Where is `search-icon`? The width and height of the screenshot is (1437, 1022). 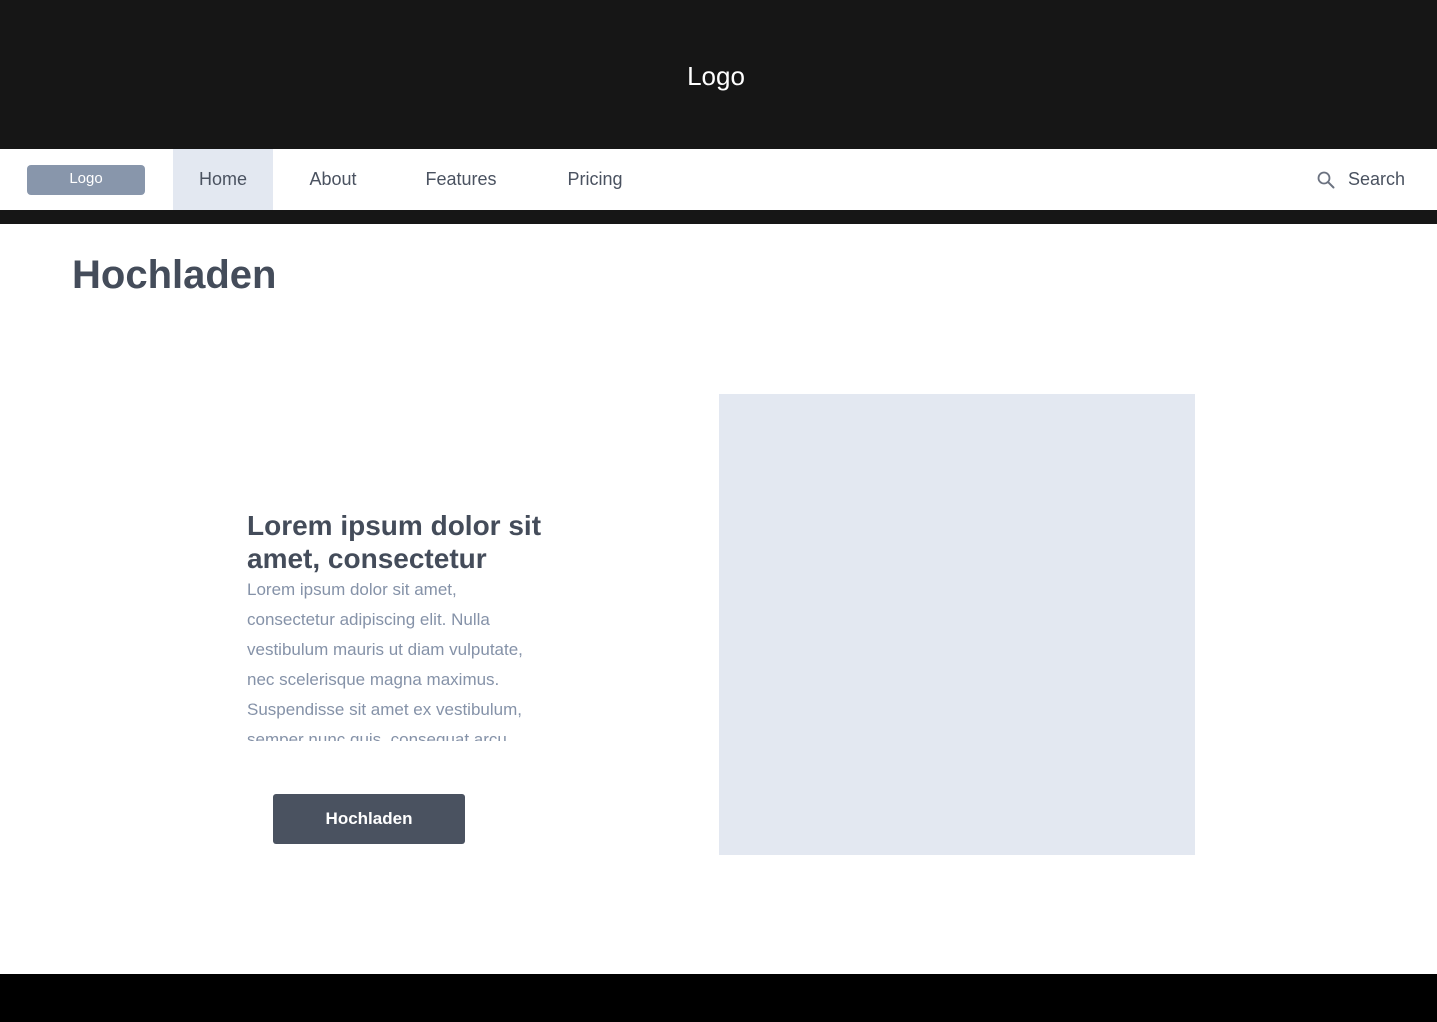 search-icon is located at coordinates (1326, 180).